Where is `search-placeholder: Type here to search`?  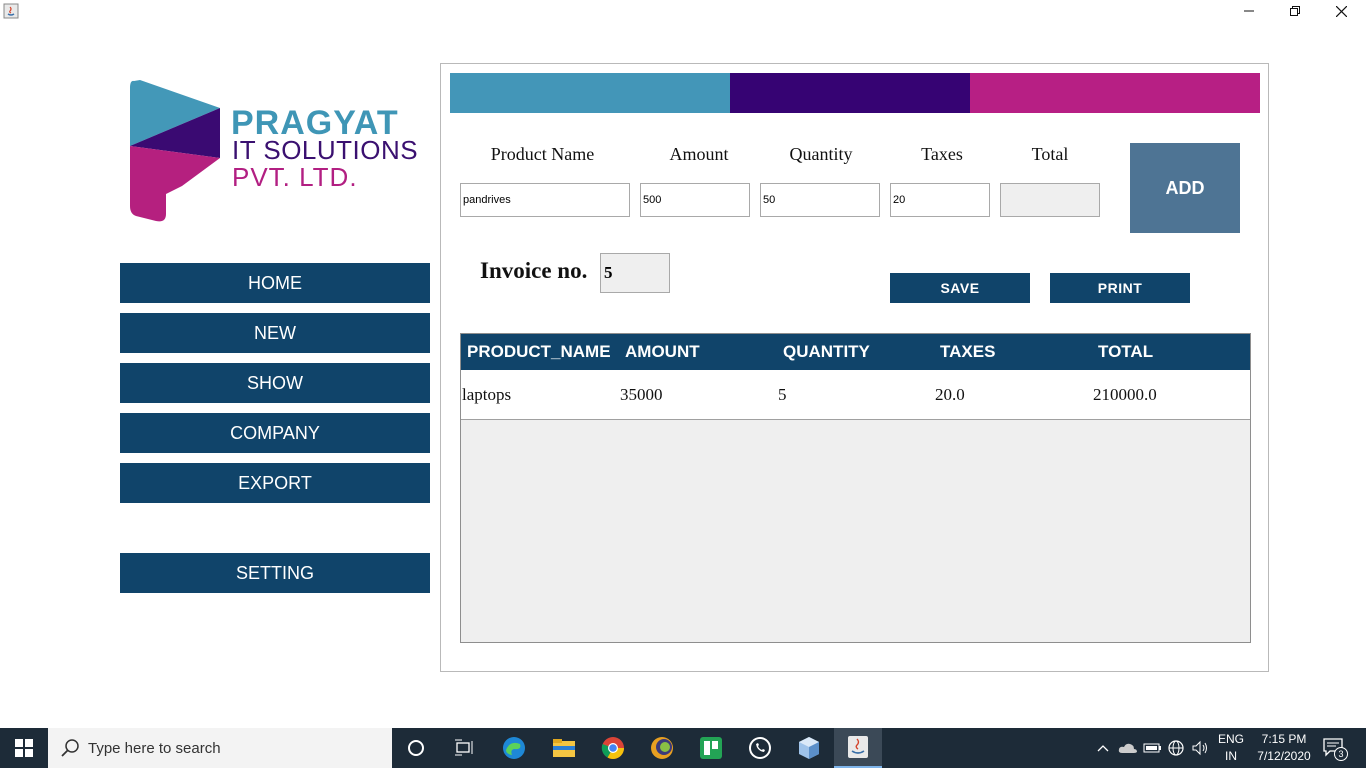 search-placeholder: Type here to search is located at coordinates (154, 748).